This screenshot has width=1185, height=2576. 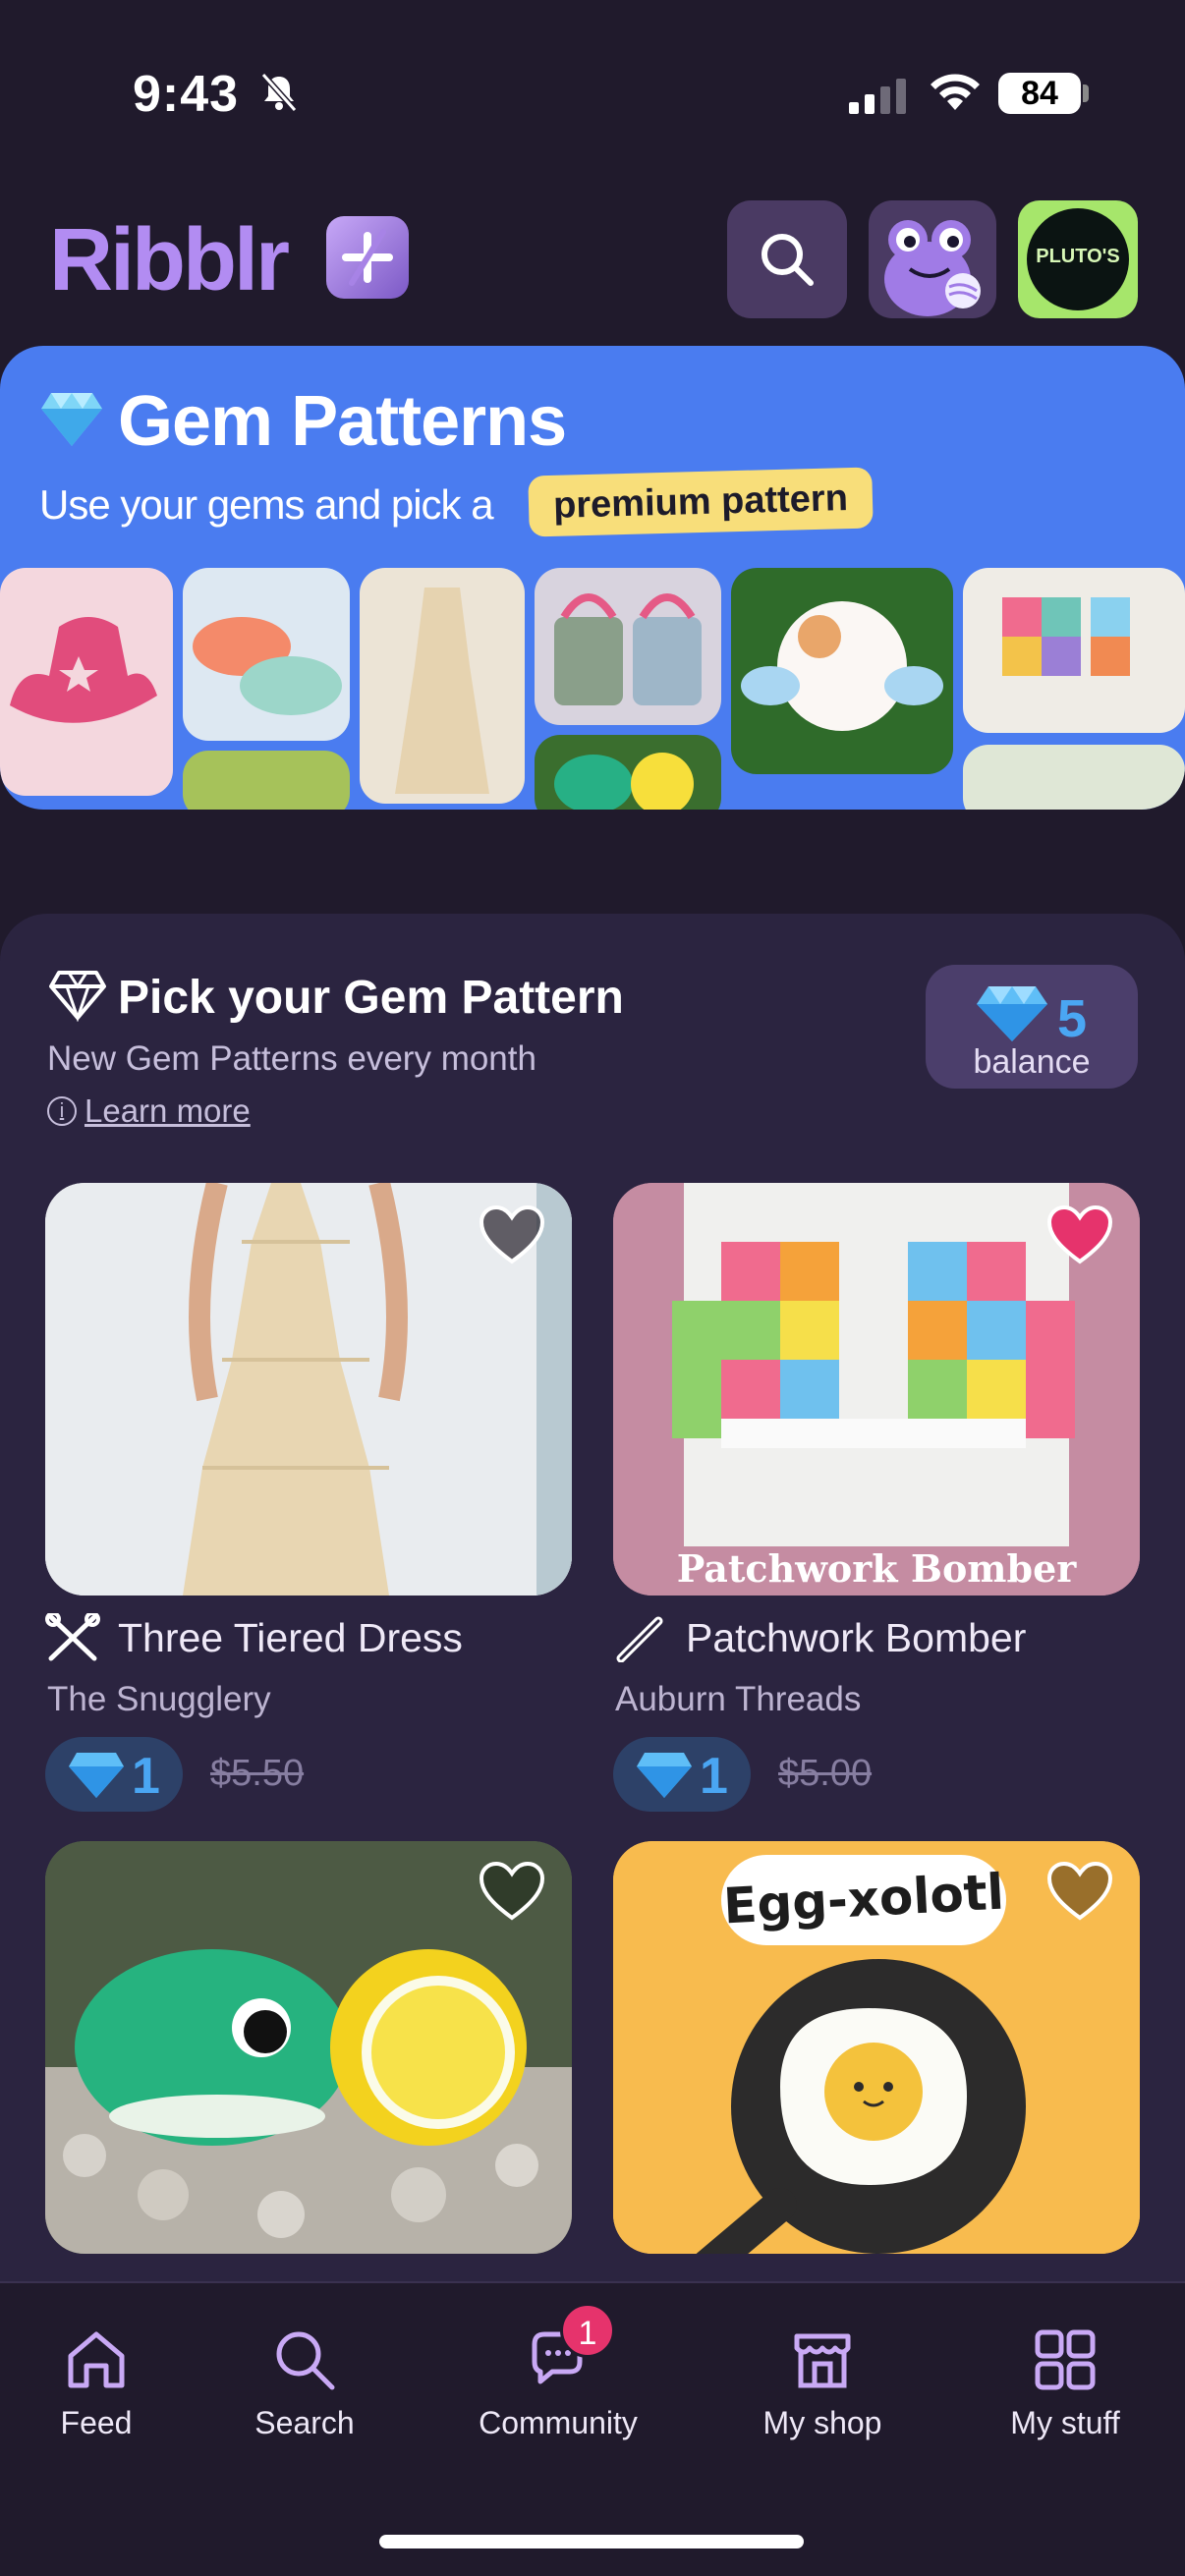 I want to click on nav-label-community: Community, so click(x=559, y=2422).